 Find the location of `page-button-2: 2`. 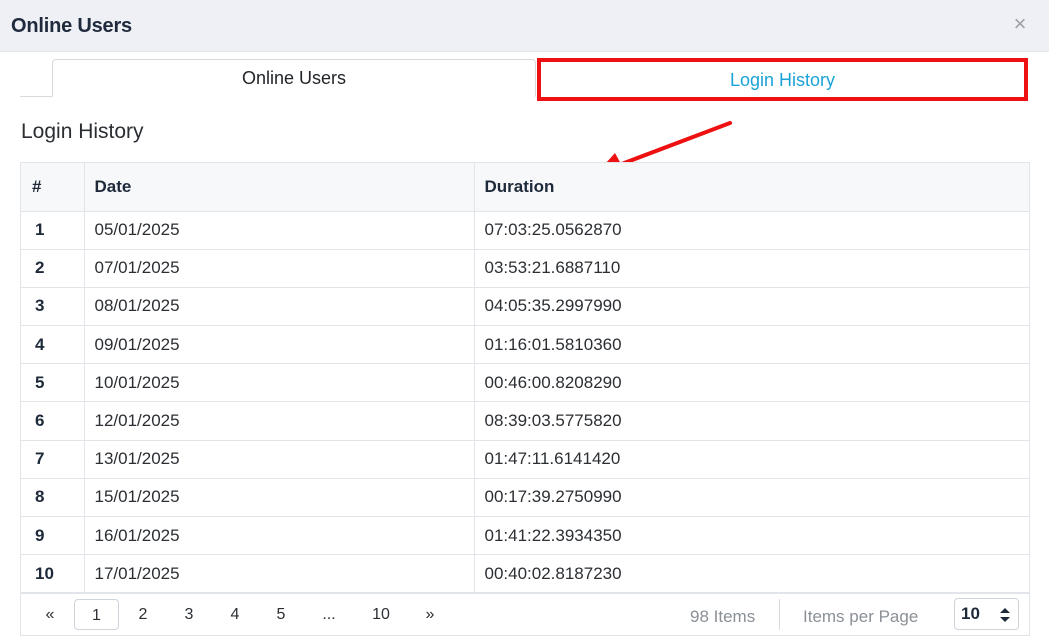

page-button-2: 2 is located at coordinates (143, 614).